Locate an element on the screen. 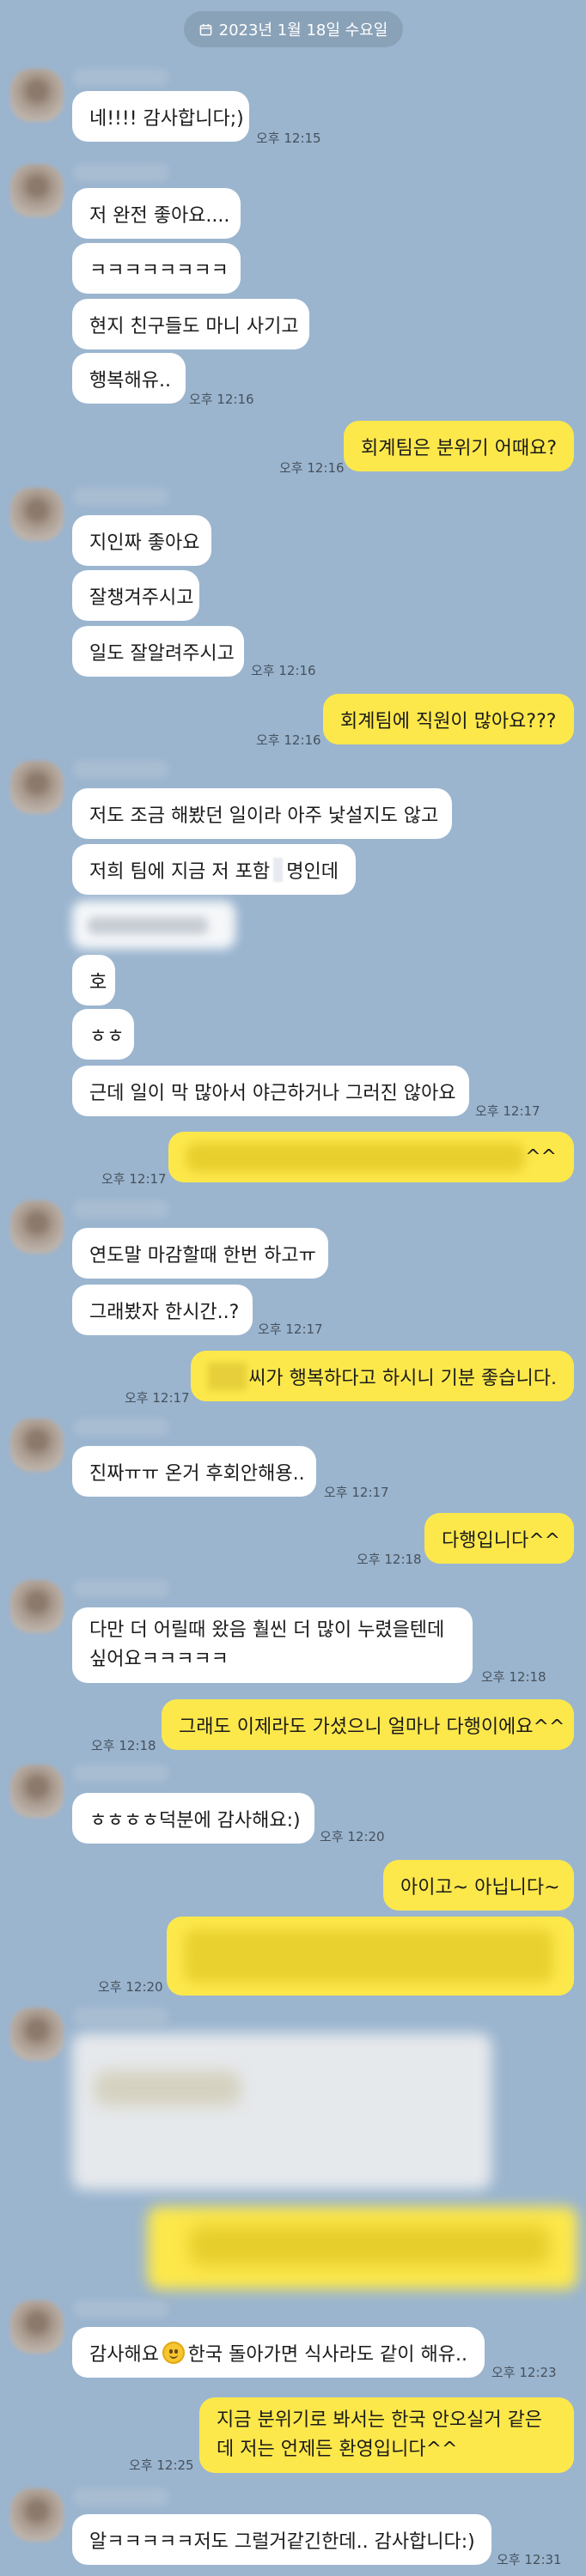 Image resolution: width=586 pixels, height=2576 pixels. message-bubble: ㅎㅎㅎㅎ덕분에 감사해요:) is located at coordinates (193, 1819).